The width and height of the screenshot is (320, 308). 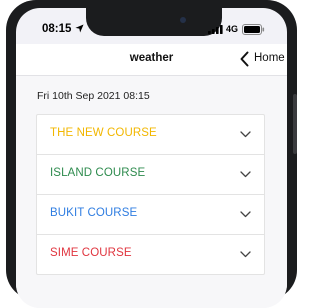 I want to click on front-camera, so click(x=183, y=20).